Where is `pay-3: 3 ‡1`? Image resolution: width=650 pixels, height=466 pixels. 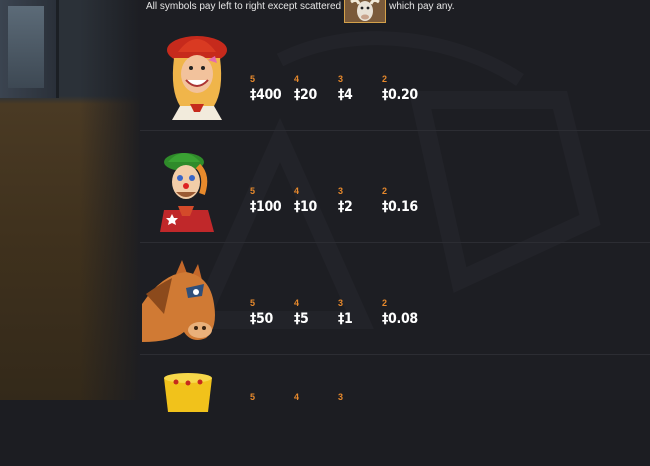
pay-3: 3 ‡1 is located at coordinates (345, 312).